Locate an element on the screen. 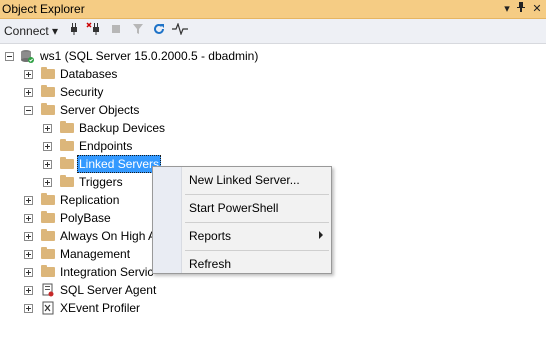  menu-item-start-powershell: Start PowerShell is located at coordinates (242, 208).